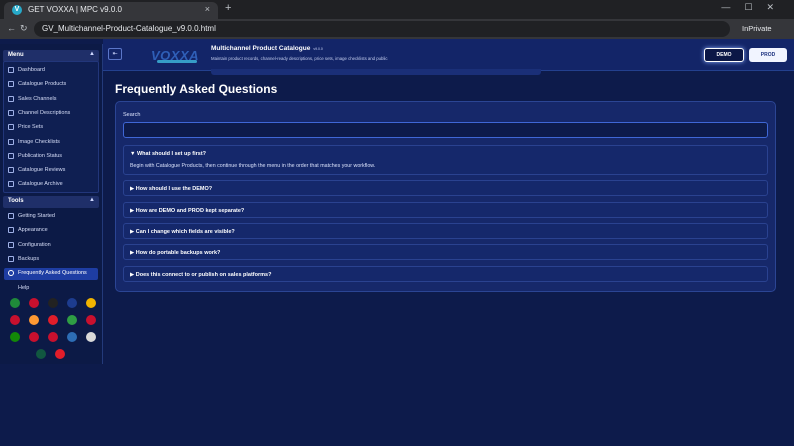 The image size is (794, 446). What do you see at coordinates (11, 230) in the screenshot?
I see `palette-icon` at bounding box center [11, 230].